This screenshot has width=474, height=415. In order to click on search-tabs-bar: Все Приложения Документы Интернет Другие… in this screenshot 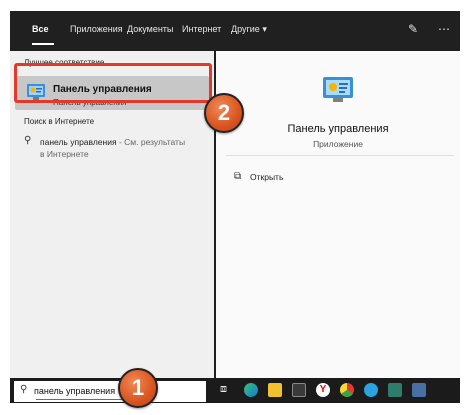, I will do `click(235, 31)`.